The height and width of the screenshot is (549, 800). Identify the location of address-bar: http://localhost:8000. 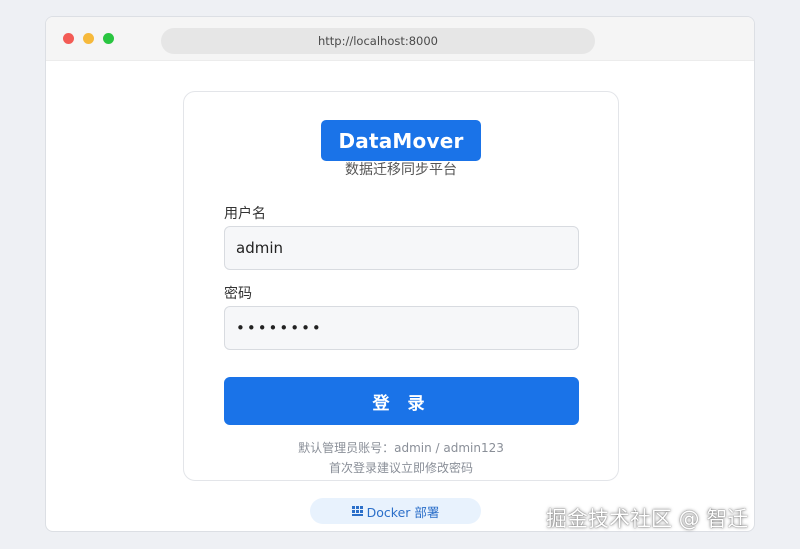
(378, 41).